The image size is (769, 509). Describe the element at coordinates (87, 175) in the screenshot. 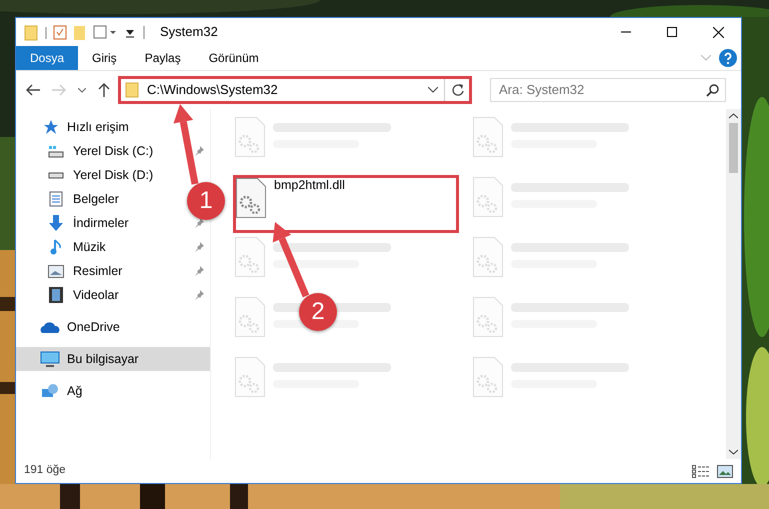

I see `nav-item: Yerel Disk (D:)` at that location.